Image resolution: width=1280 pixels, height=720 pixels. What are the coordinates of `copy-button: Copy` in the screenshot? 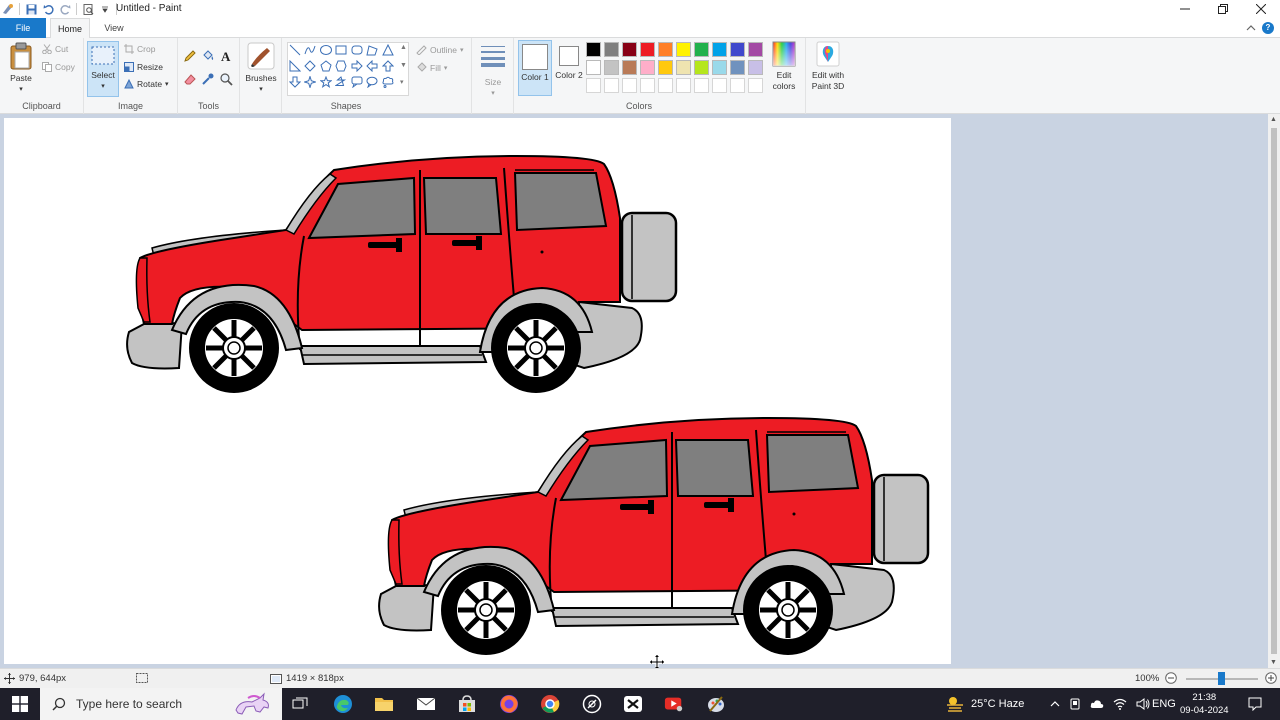 It's located at (58, 67).